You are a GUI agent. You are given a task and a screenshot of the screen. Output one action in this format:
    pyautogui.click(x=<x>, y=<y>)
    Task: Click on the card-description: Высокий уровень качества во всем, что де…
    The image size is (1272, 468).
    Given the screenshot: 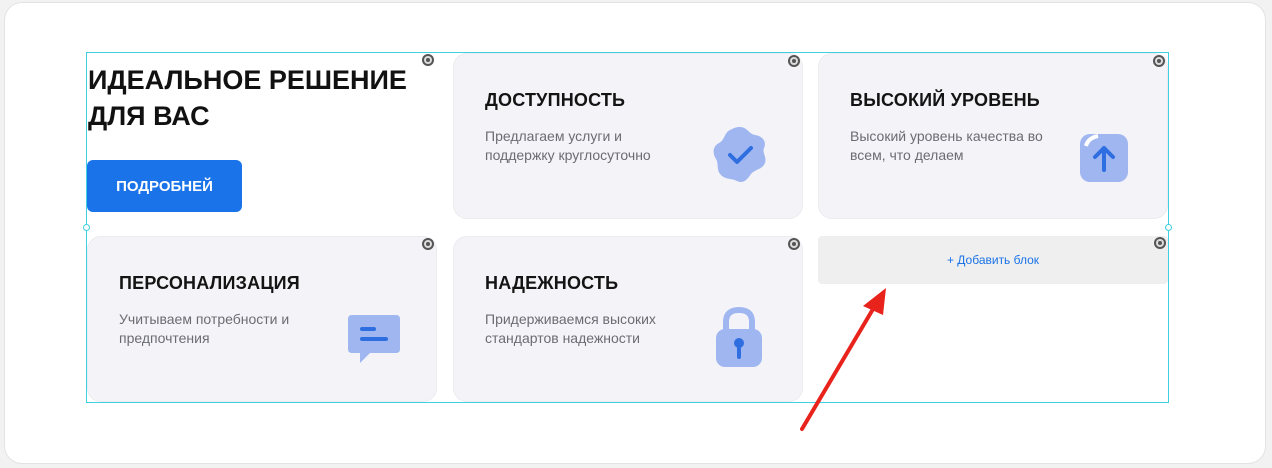 What is the action you would take?
    pyautogui.click(x=946, y=145)
    